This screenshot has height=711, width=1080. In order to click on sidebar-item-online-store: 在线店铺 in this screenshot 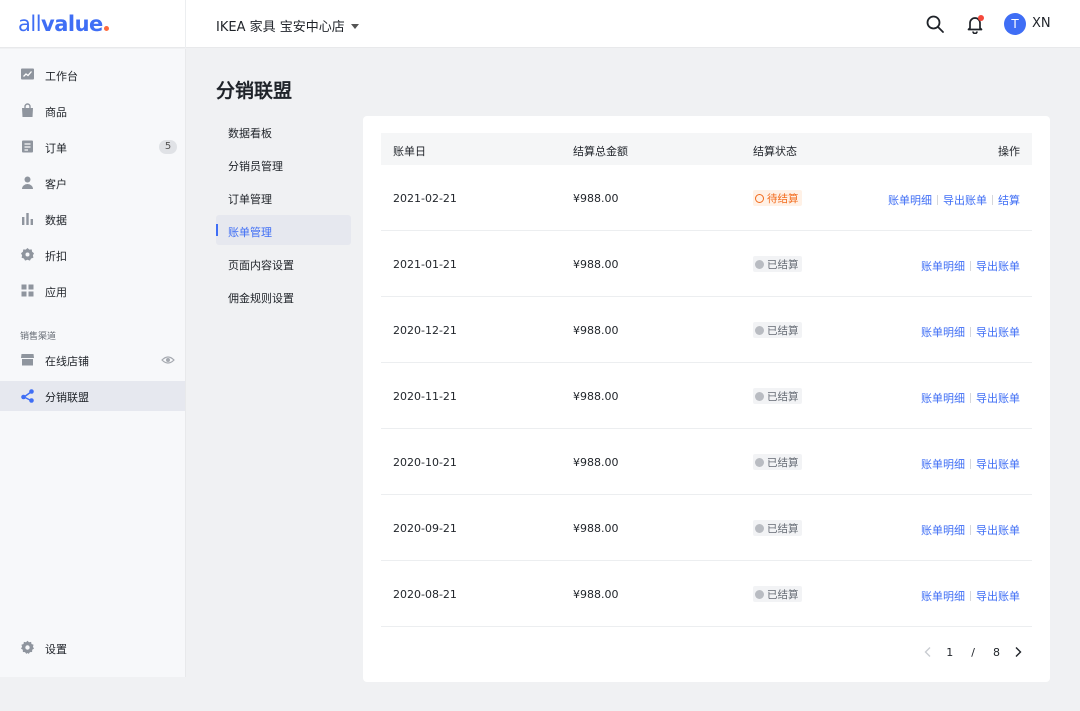, I will do `click(92, 360)`.